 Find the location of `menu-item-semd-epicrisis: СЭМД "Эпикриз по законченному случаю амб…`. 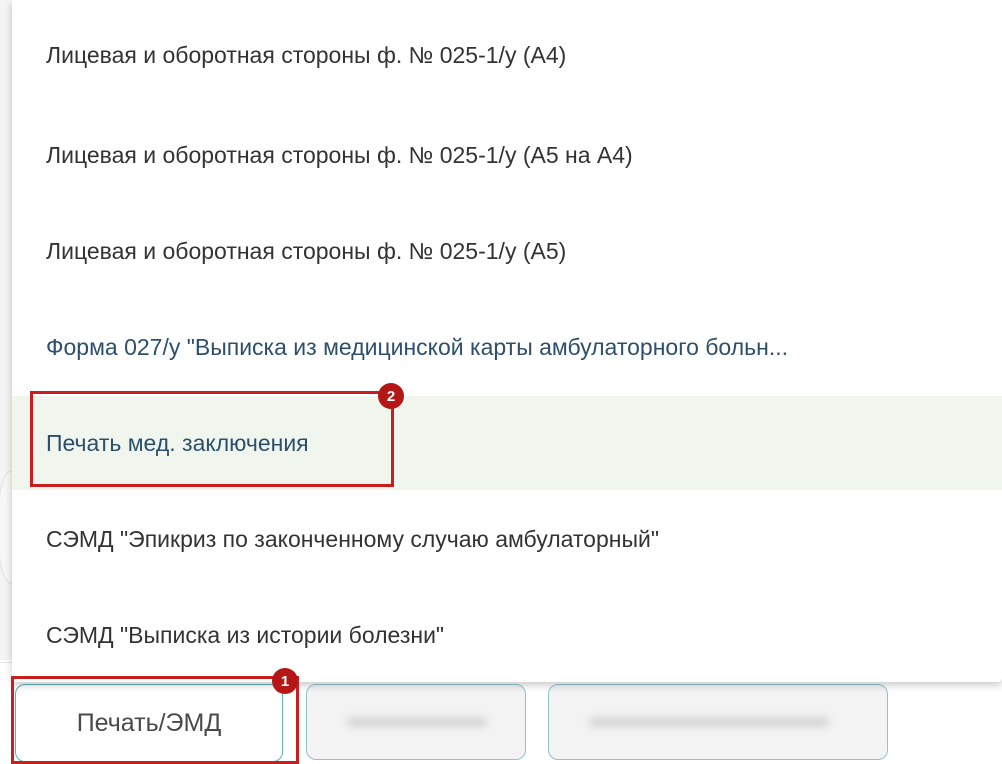

menu-item-semd-epicrisis: СЭМД "Эпикриз по законченному случаю амб… is located at coordinates (507, 539).